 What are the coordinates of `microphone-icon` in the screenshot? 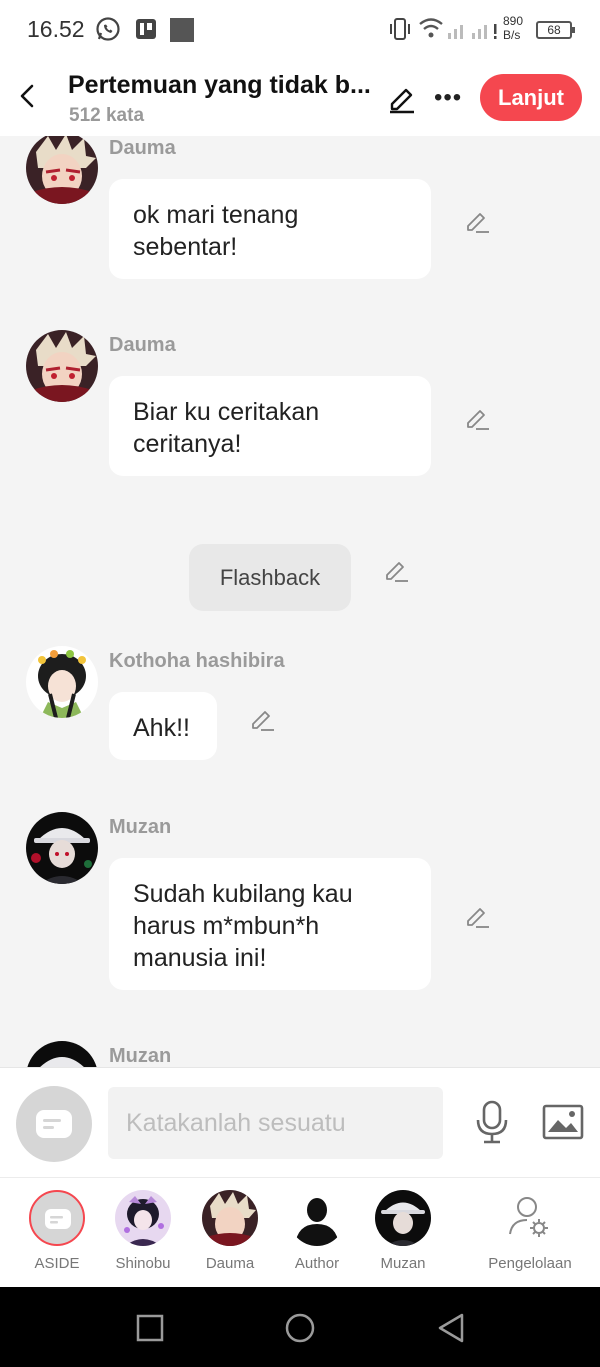 It's located at (492, 1123).